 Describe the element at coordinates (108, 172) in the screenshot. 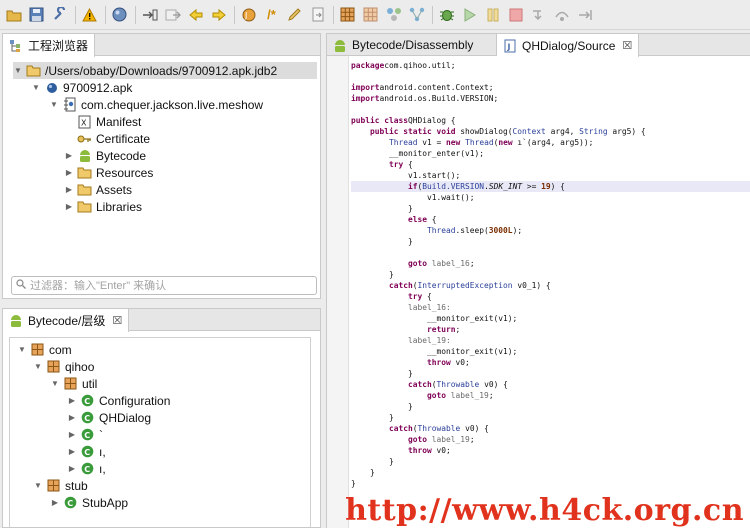

I see `tree-item-resources: ▶ Resources` at that location.